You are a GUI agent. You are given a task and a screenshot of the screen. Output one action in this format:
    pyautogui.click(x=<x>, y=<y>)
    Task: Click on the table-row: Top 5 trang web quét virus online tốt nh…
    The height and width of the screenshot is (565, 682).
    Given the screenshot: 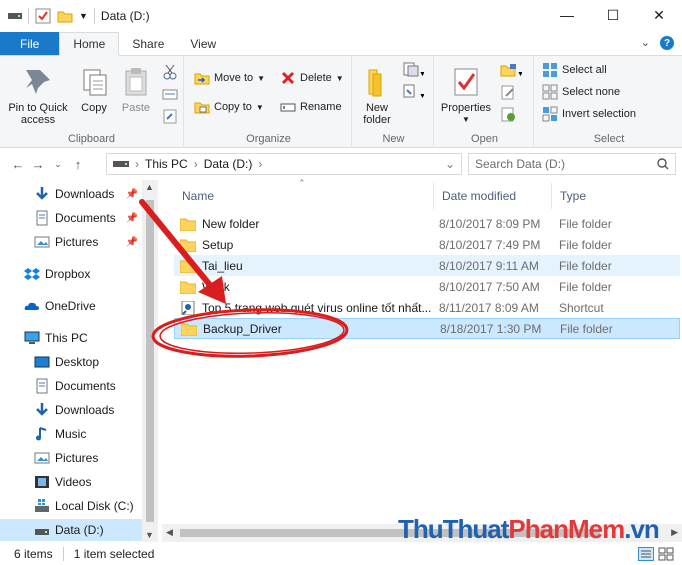 What is the action you would take?
    pyautogui.click(x=427, y=307)
    